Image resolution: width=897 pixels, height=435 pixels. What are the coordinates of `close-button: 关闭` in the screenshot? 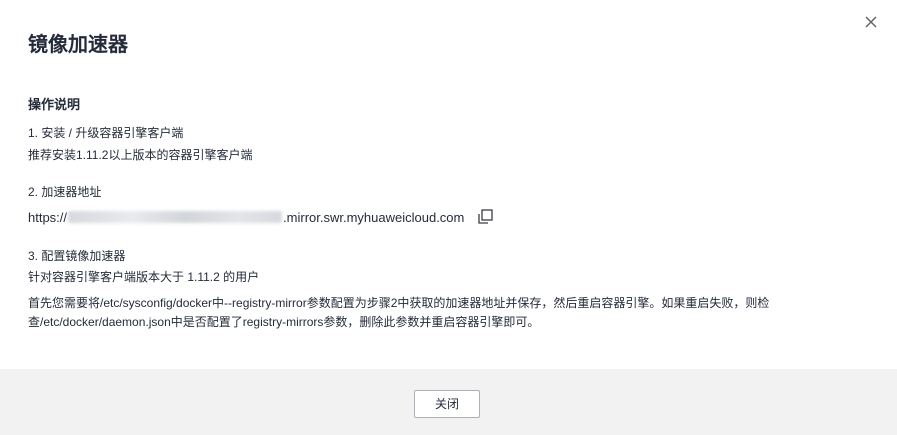 It's located at (447, 404).